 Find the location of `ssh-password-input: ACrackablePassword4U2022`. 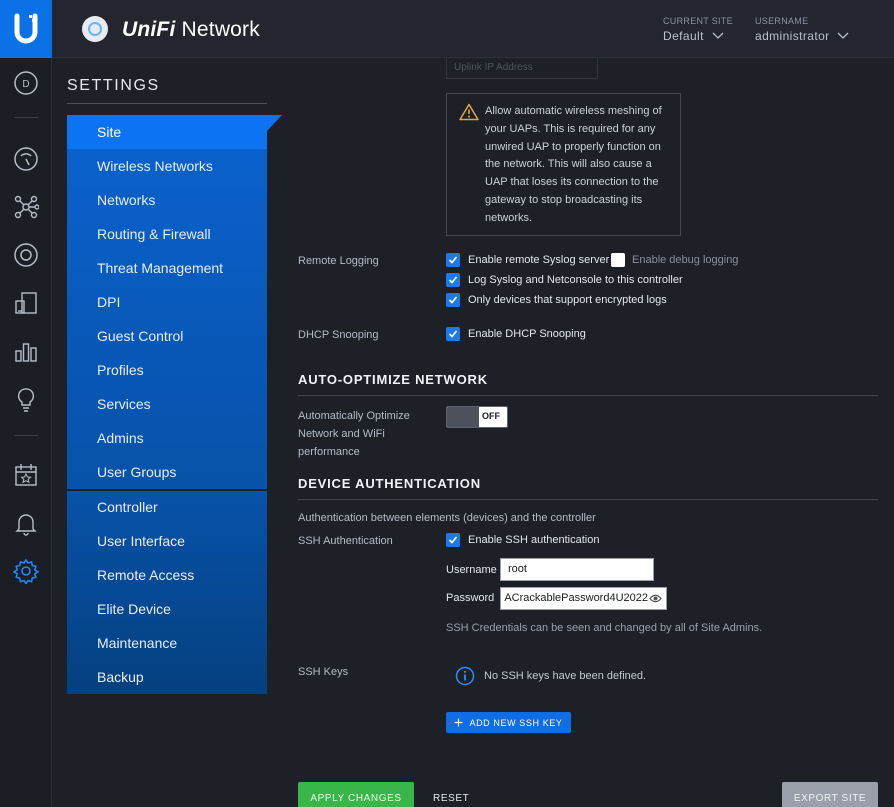

ssh-password-input: ACrackablePassword4U2022 is located at coordinates (583, 598).